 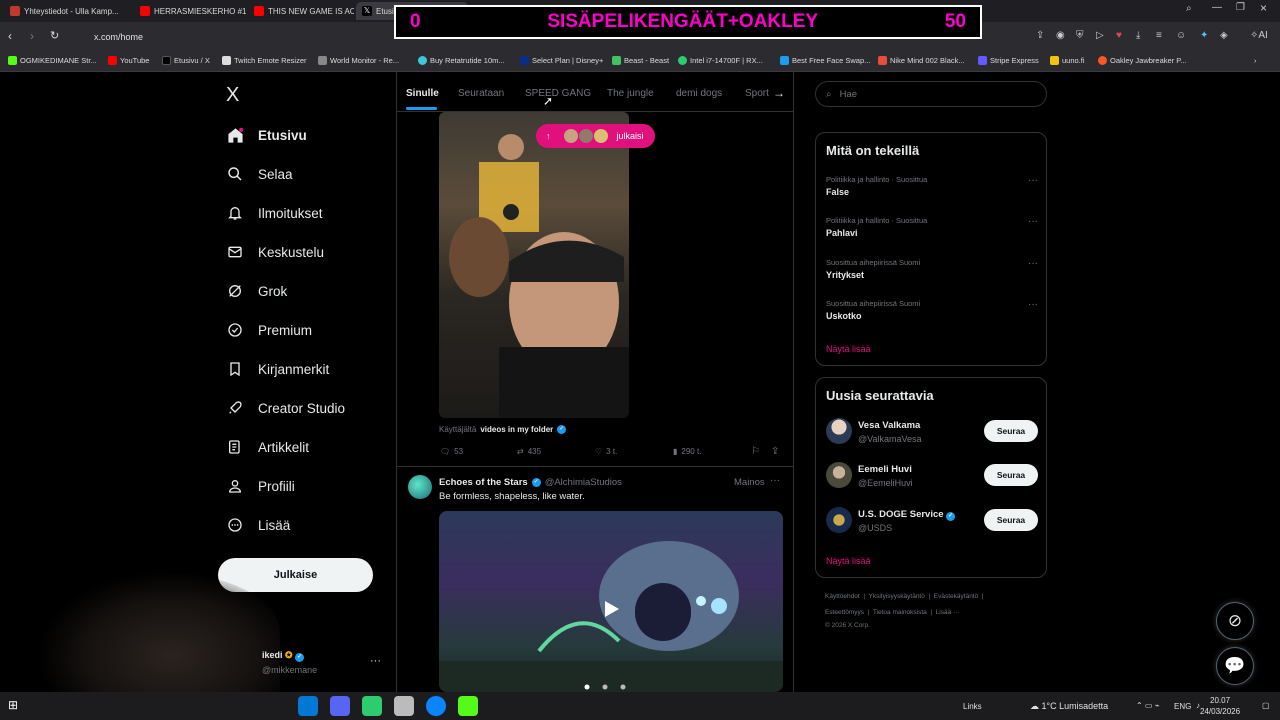 What do you see at coordinates (186, 60) in the screenshot?
I see `bookmark-item: Etusivu / X` at bounding box center [186, 60].